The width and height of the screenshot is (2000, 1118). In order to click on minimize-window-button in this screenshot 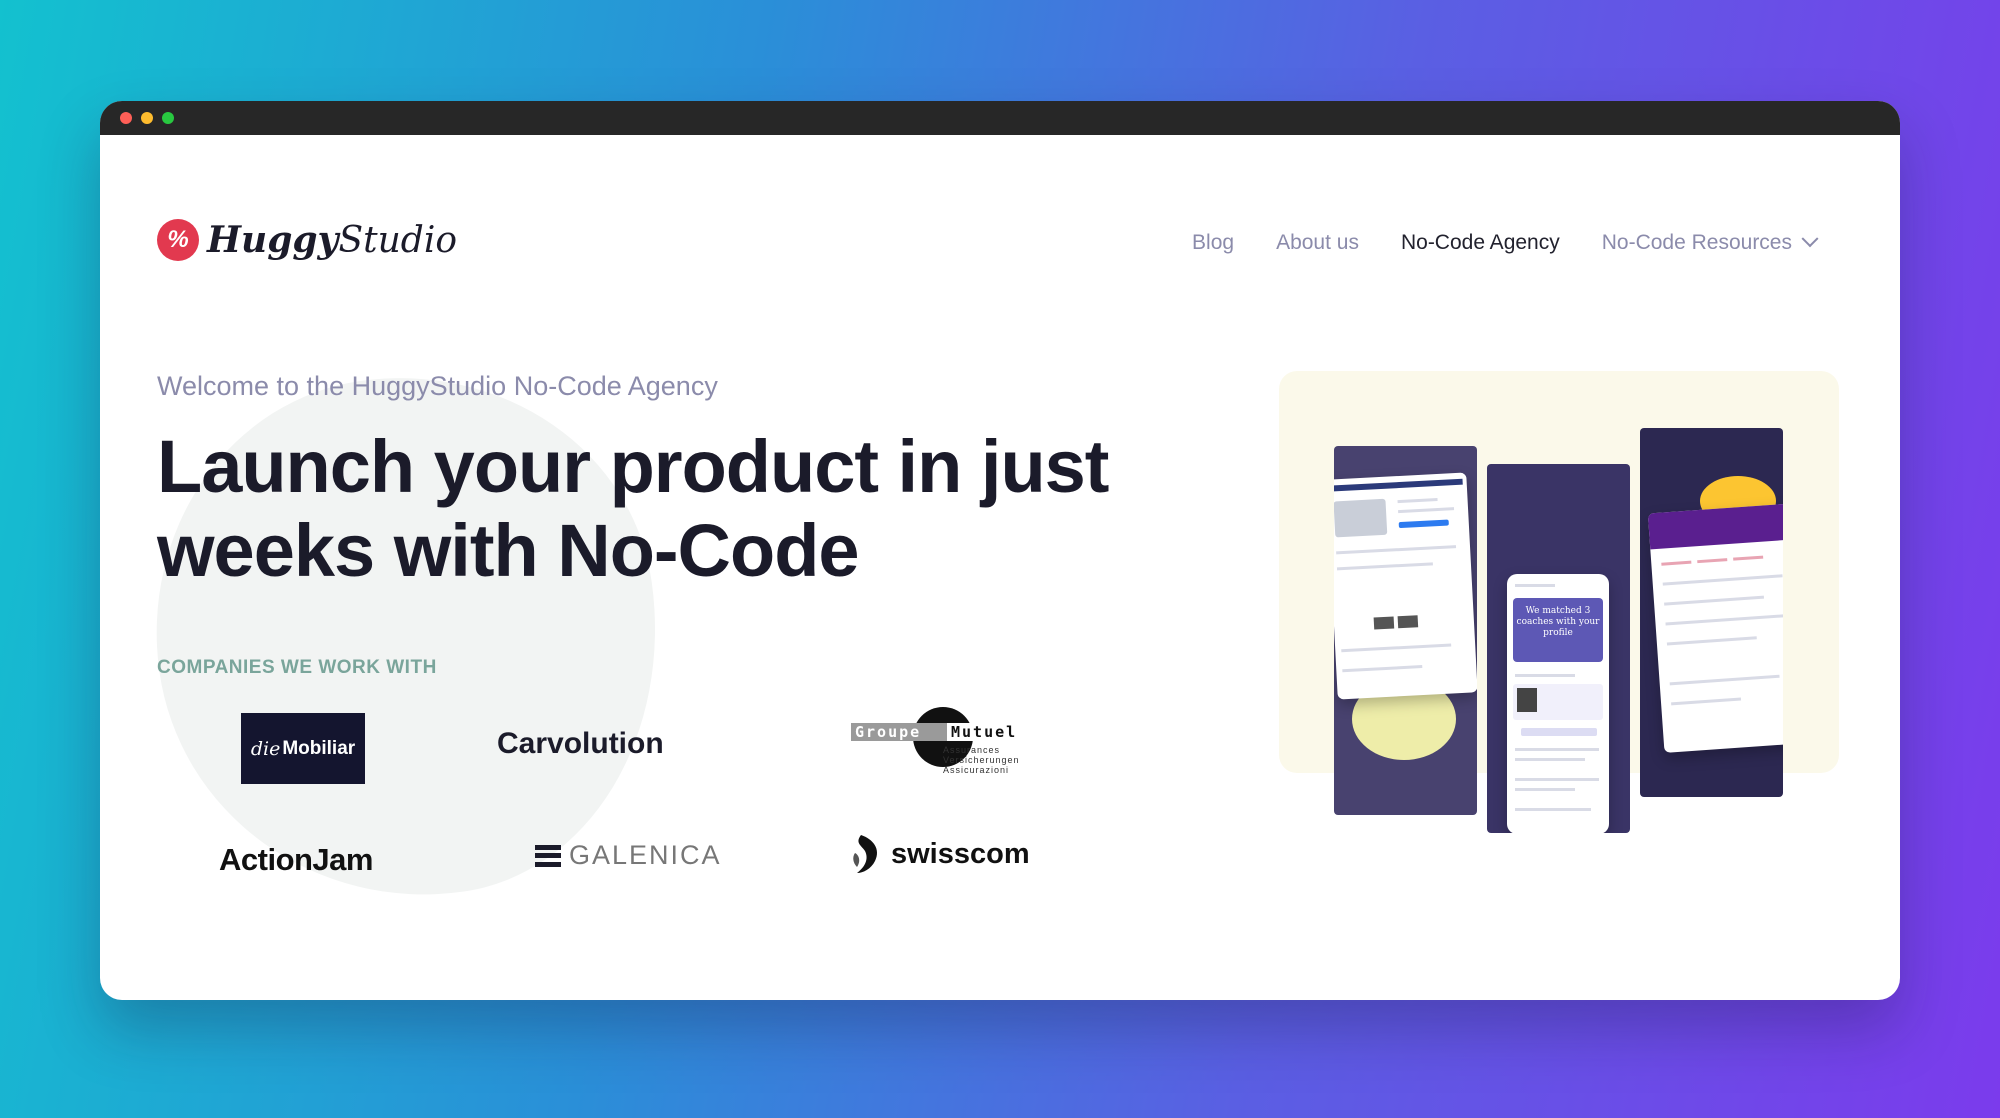, I will do `click(147, 118)`.